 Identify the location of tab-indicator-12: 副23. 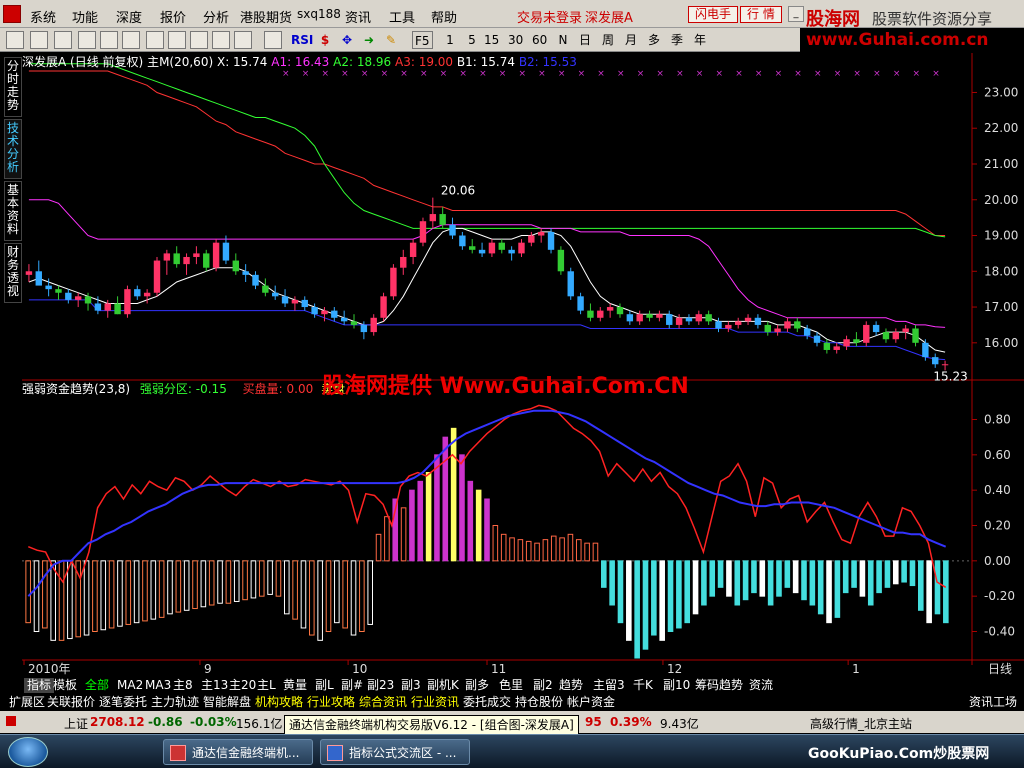
(380, 685).